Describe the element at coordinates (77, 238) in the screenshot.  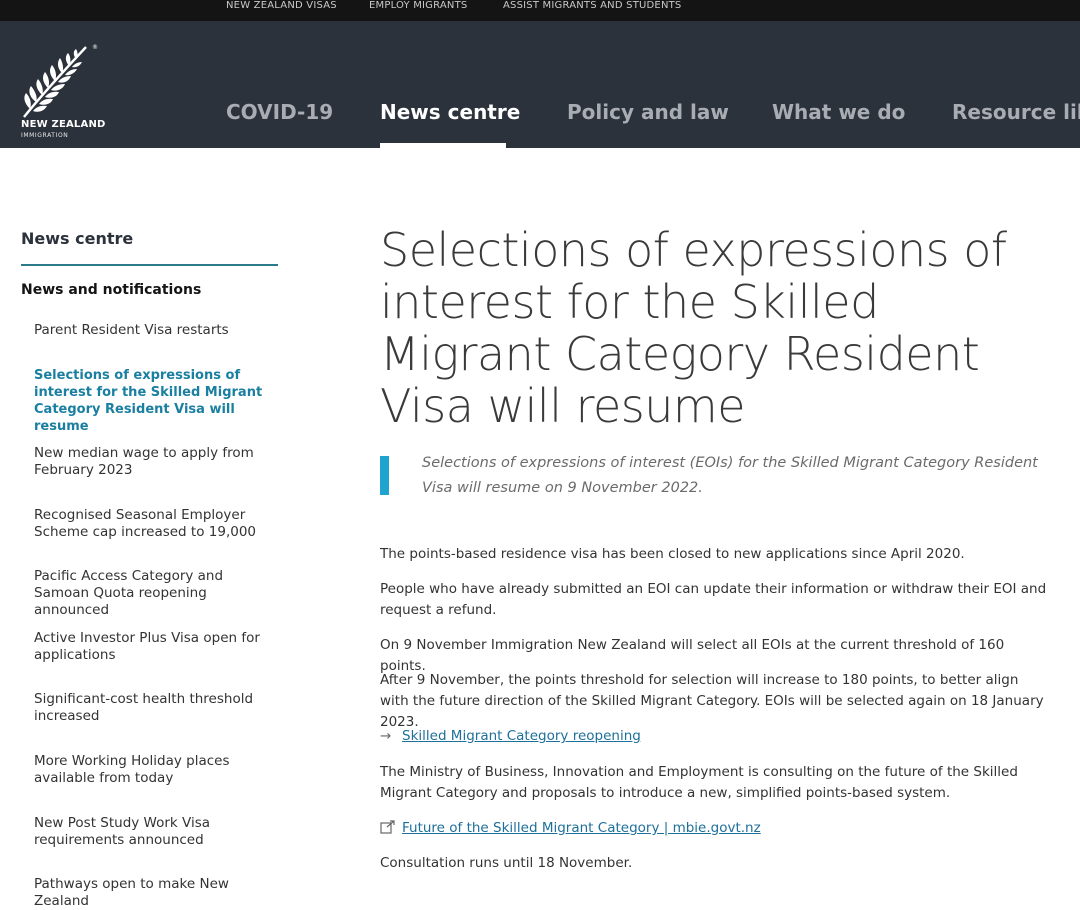
I see `sidebar-title: News centre` at that location.